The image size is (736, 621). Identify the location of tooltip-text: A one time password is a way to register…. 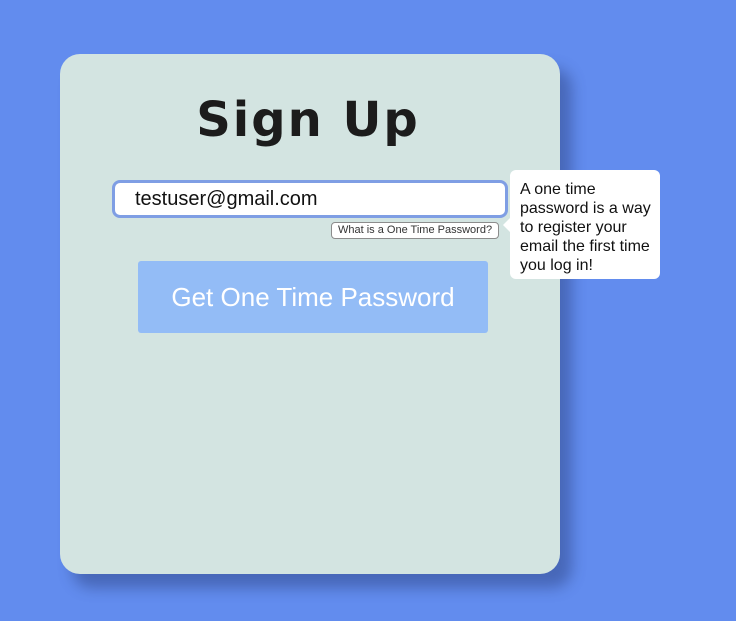
(585, 227).